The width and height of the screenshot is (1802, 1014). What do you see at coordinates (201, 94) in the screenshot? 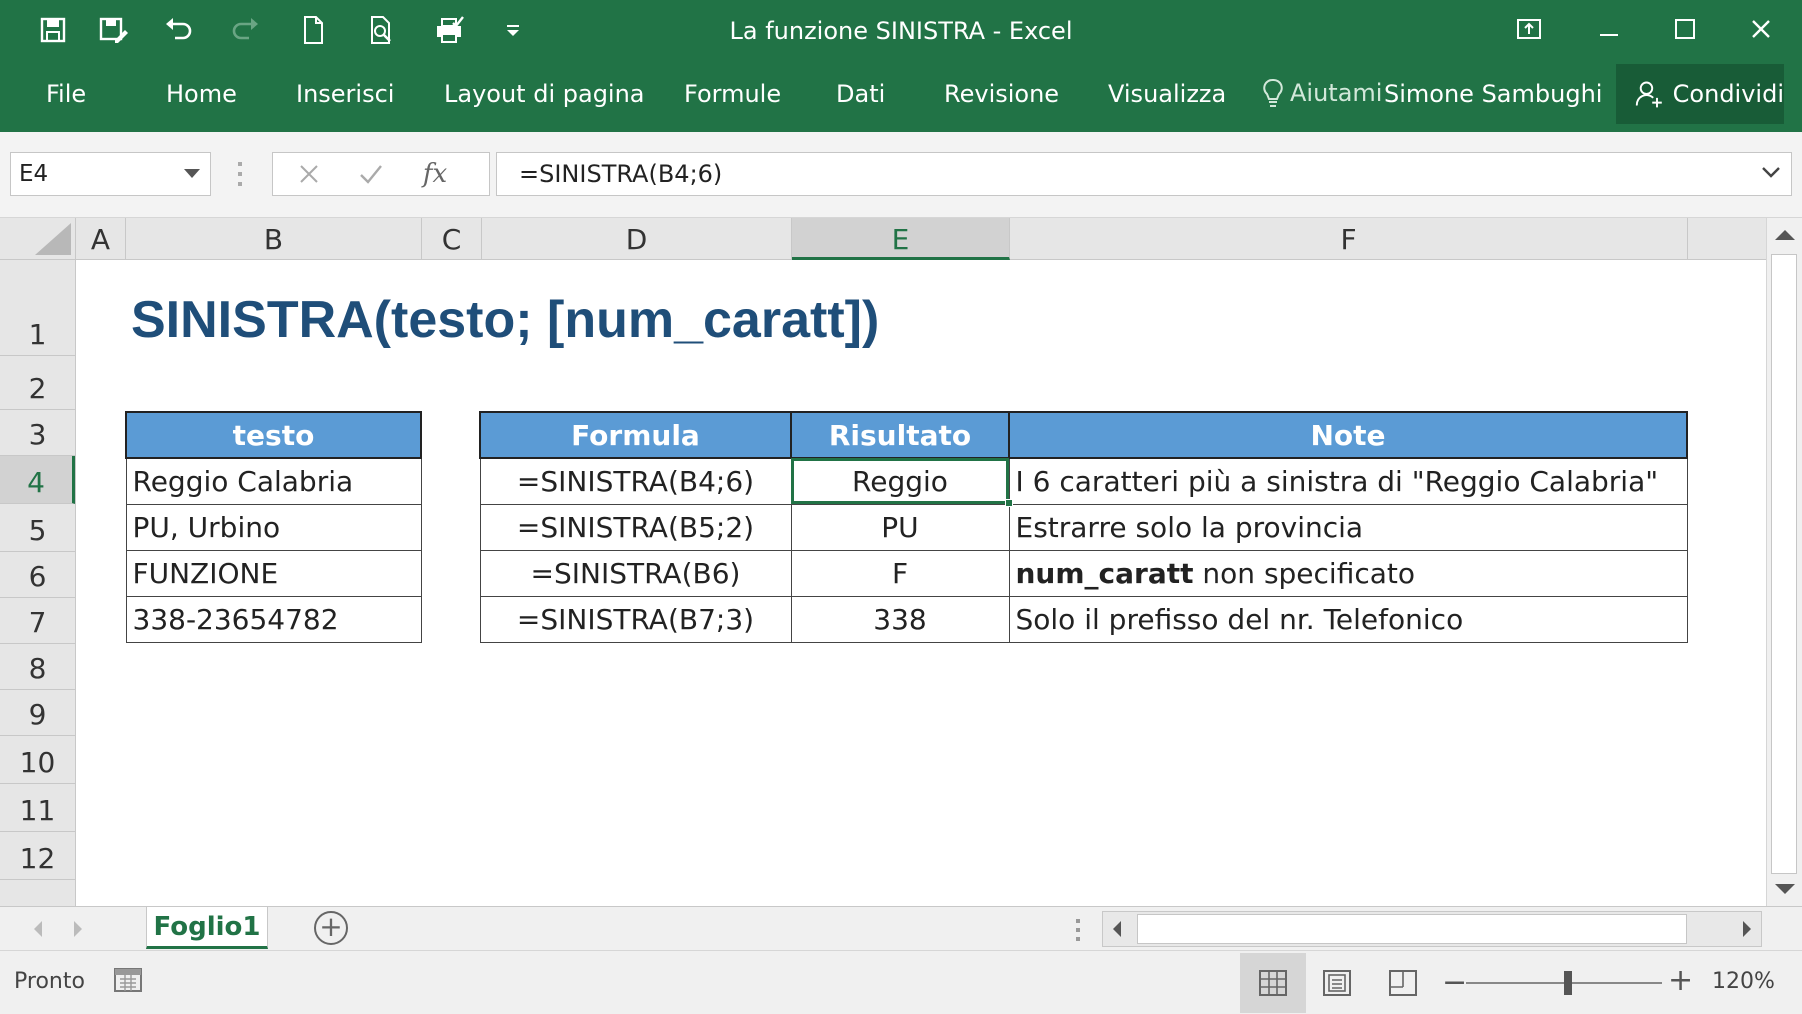
I see `tab-home: Home` at bounding box center [201, 94].